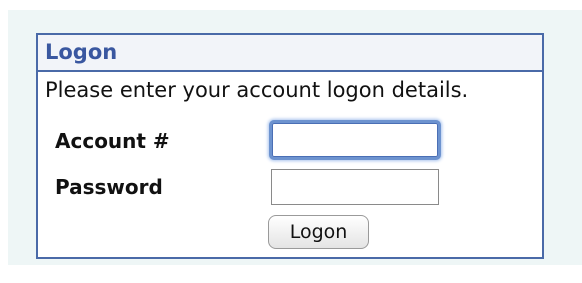  What do you see at coordinates (257, 90) in the screenshot?
I see `logon-instructions: Please enter your account logon details.` at bounding box center [257, 90].